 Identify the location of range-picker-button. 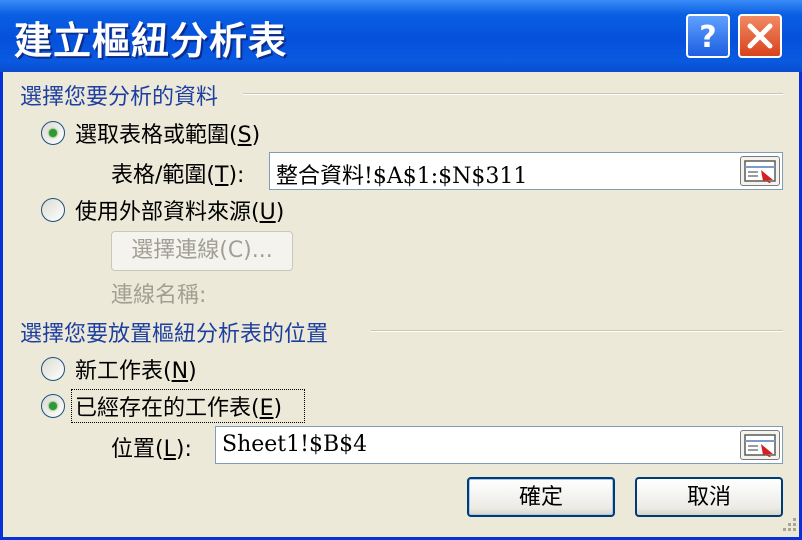
(760, 171).